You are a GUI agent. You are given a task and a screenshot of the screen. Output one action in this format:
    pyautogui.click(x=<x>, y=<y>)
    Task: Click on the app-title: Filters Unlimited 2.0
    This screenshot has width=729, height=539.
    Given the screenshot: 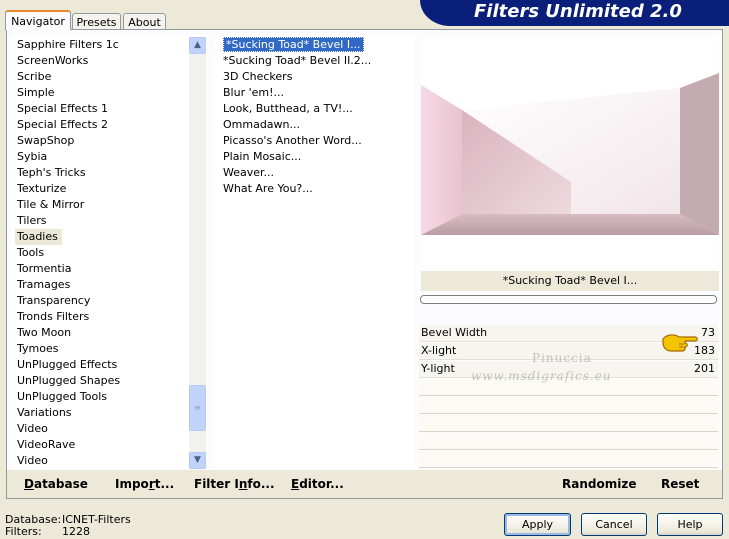 What is the action you would take?
    pyautogui.click(x=578, y=11)
    